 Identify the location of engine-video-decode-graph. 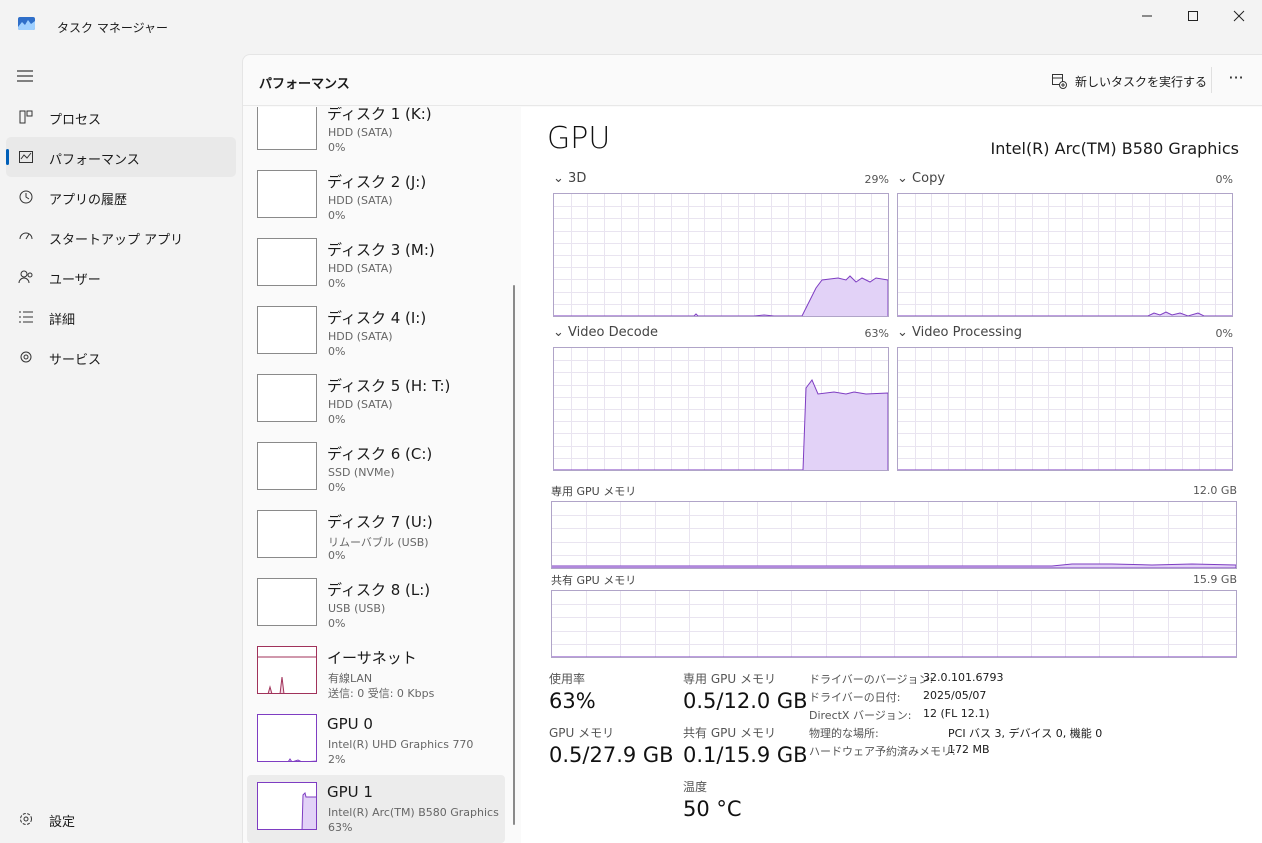
(721, 409).